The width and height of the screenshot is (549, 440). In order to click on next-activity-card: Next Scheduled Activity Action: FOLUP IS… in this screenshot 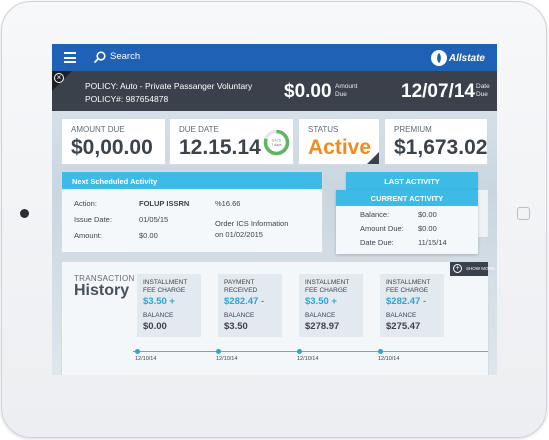, I will do `click(192, 212)`.